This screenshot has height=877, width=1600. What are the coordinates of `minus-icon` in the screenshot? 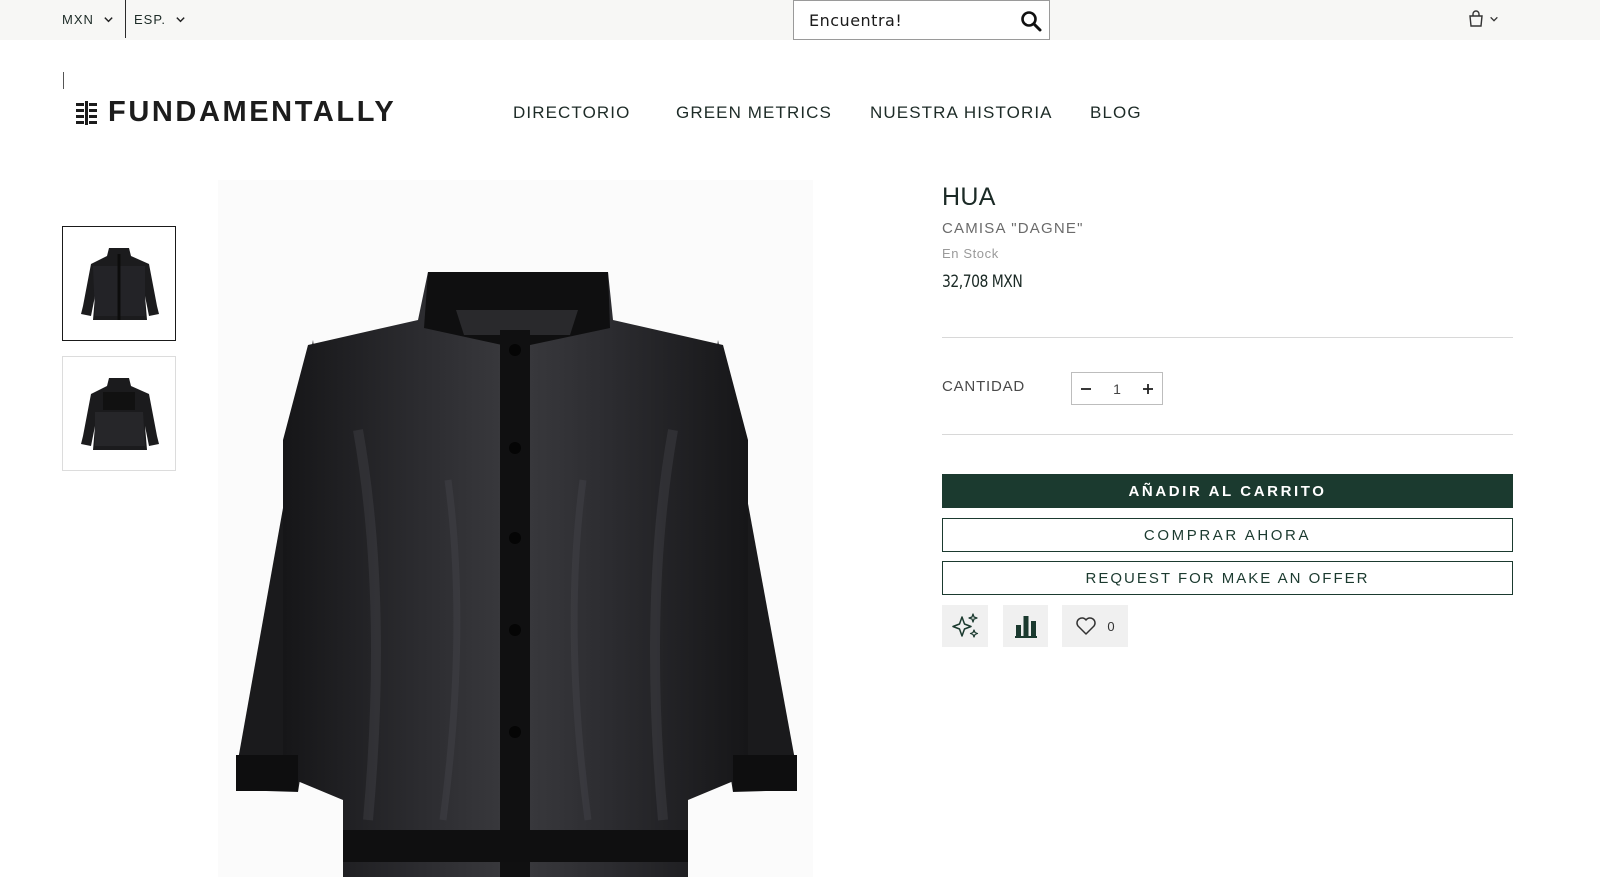 It's located at (1086, 388).